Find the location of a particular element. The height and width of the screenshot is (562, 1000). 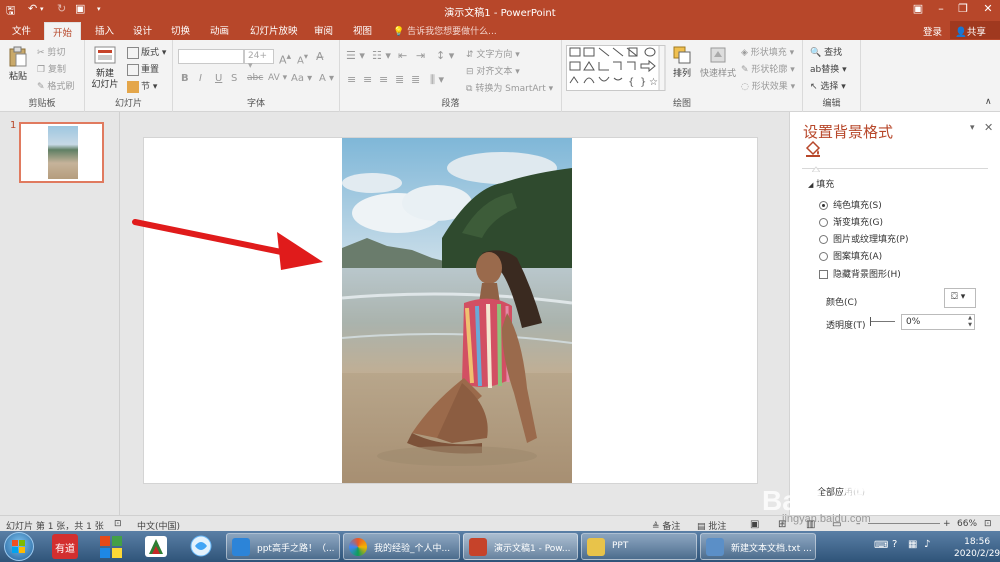

section-button: 节 ▾ is located at coordinates (142, 86).